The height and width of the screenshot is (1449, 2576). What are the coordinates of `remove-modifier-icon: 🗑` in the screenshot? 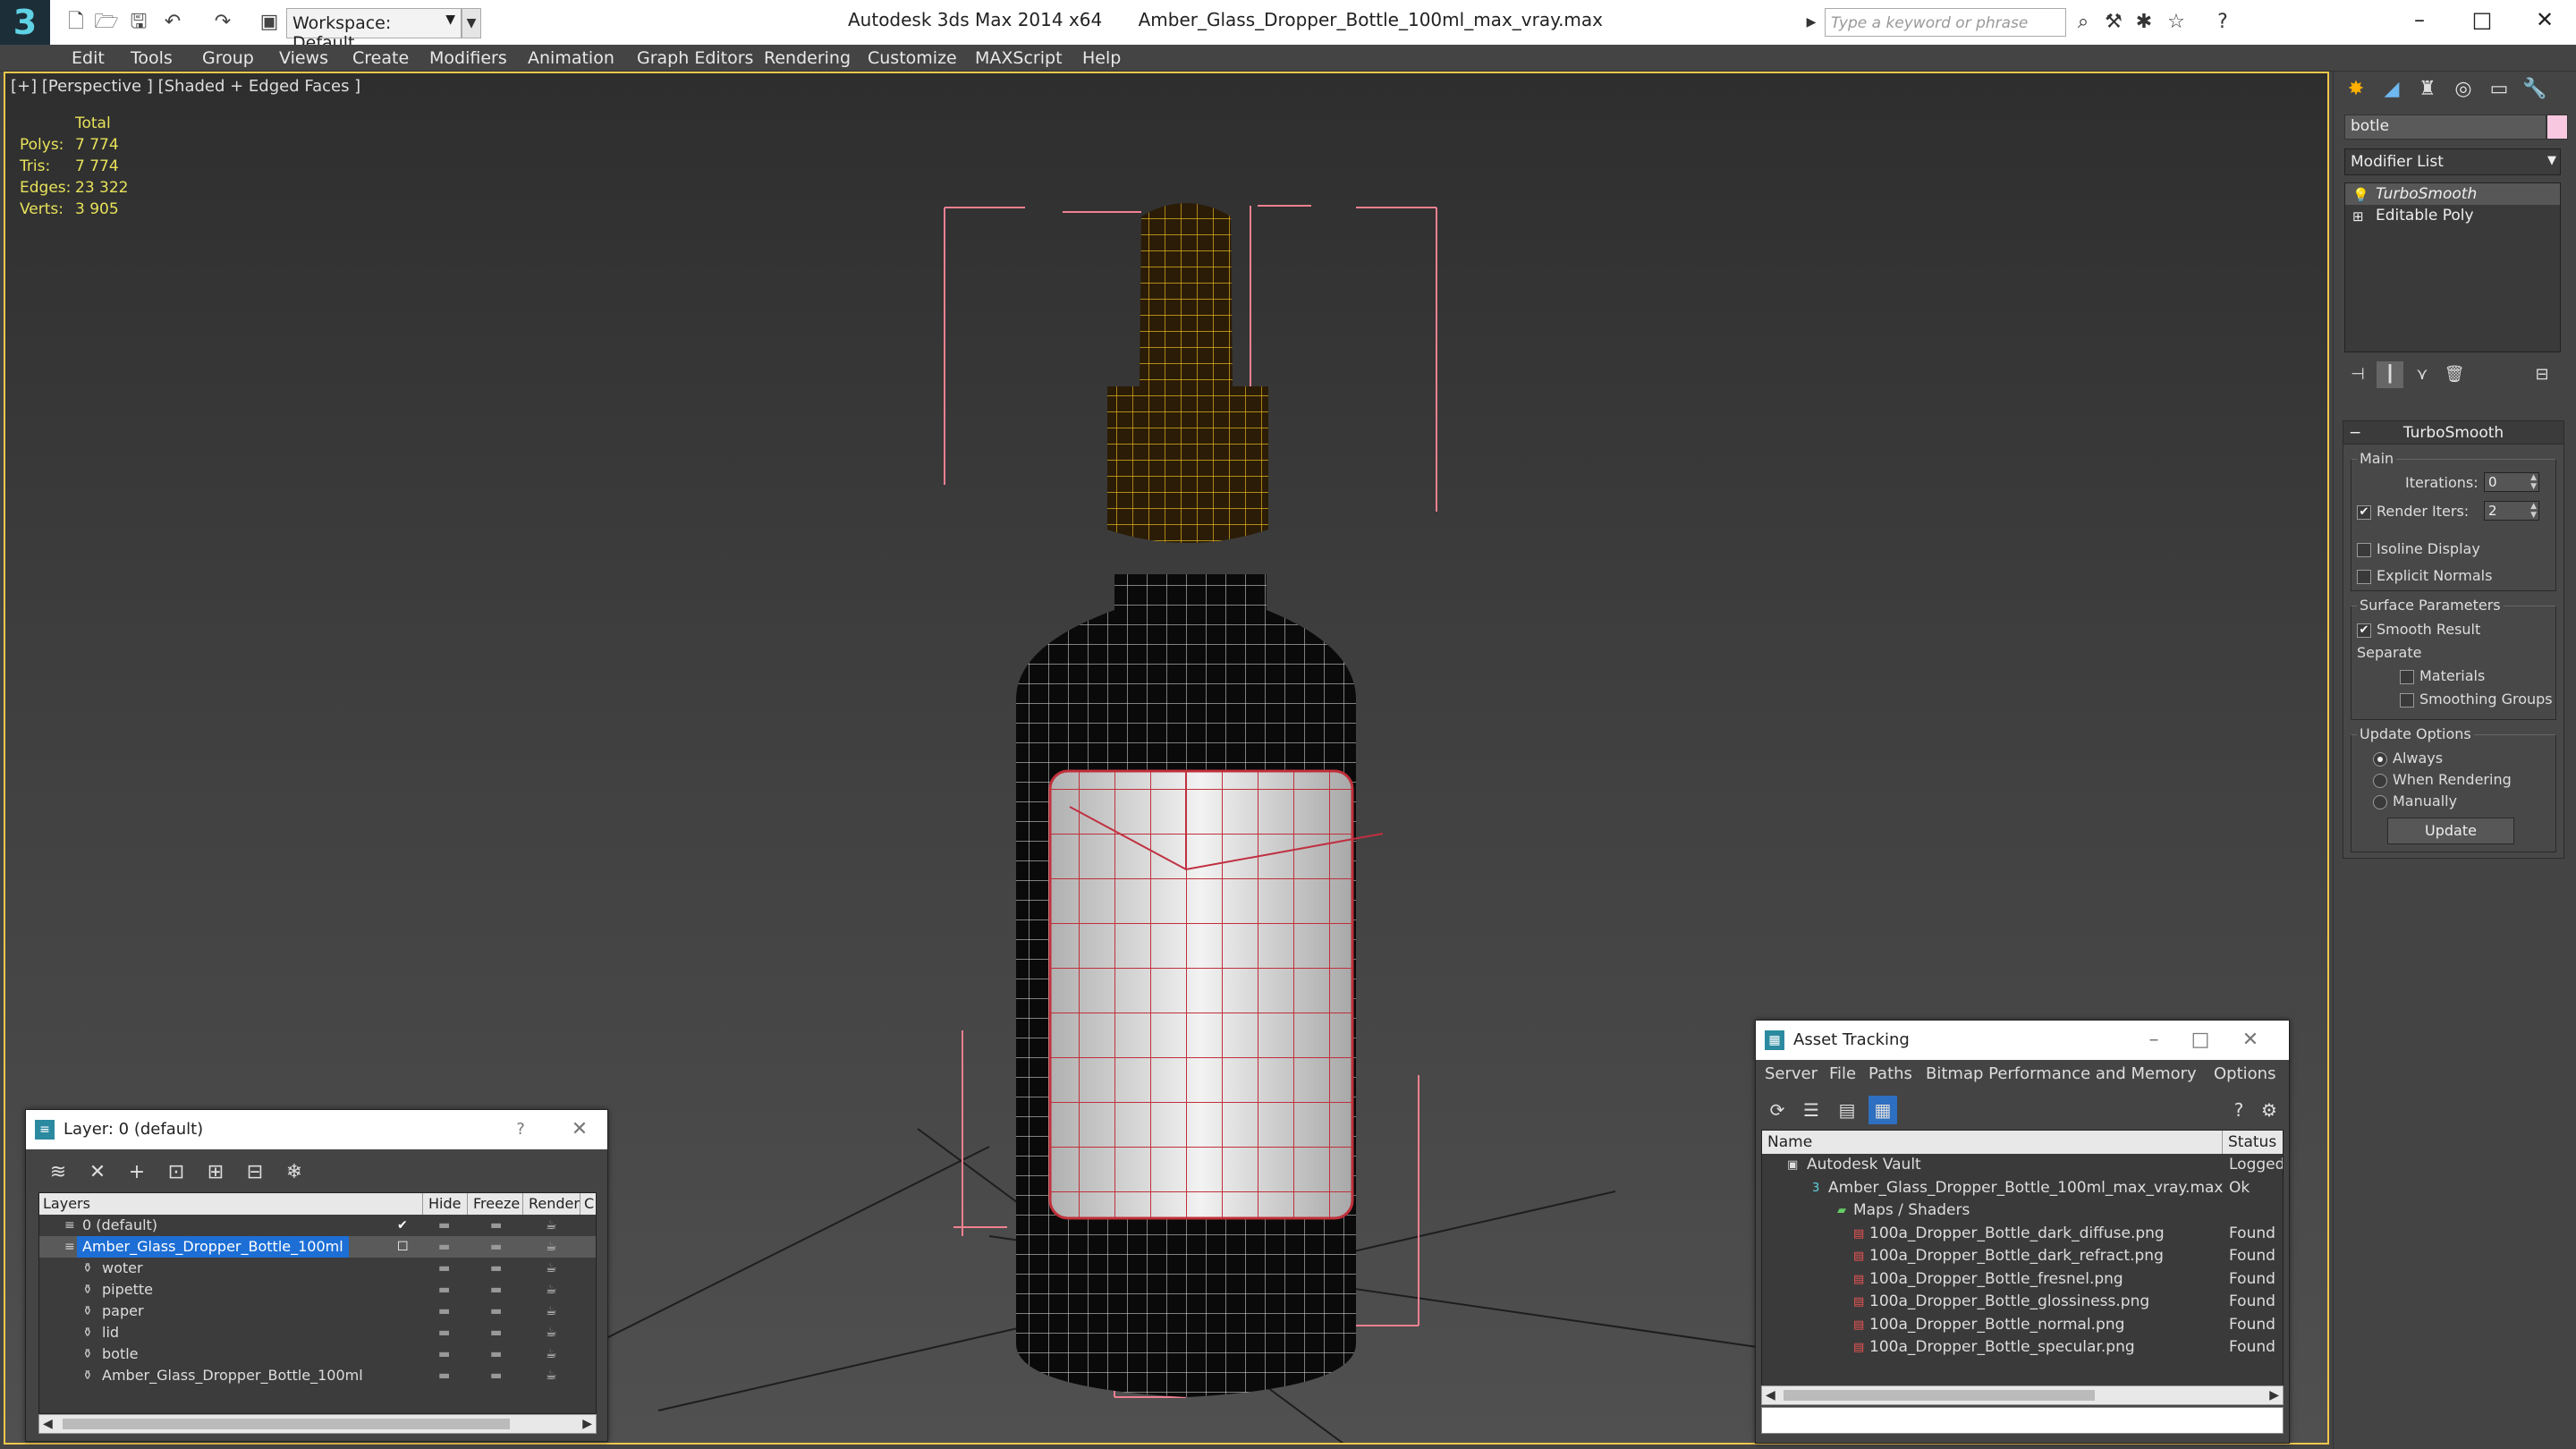 It's located at (2454, 374).